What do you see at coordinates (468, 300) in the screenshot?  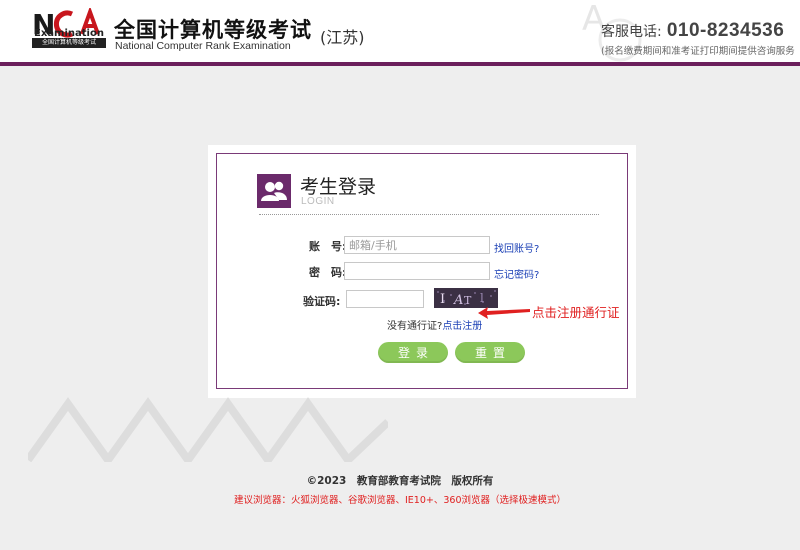 I see `svg-text: T` at bounding box center [468, 300].